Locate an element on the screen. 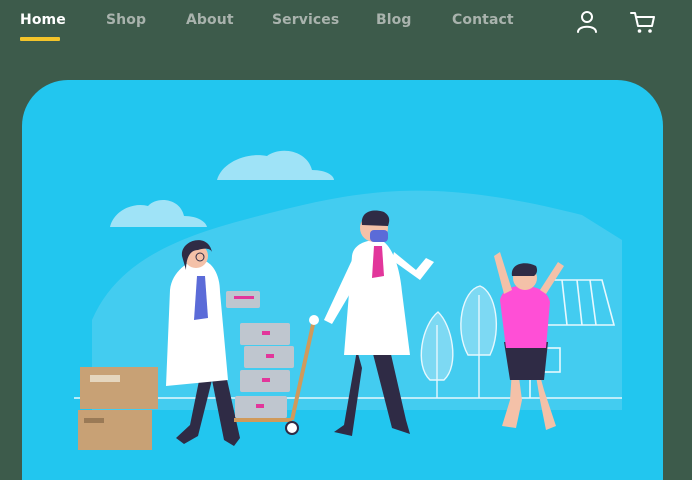 The image size is (692, 480). user-icon is located at coordinates (587, 22).